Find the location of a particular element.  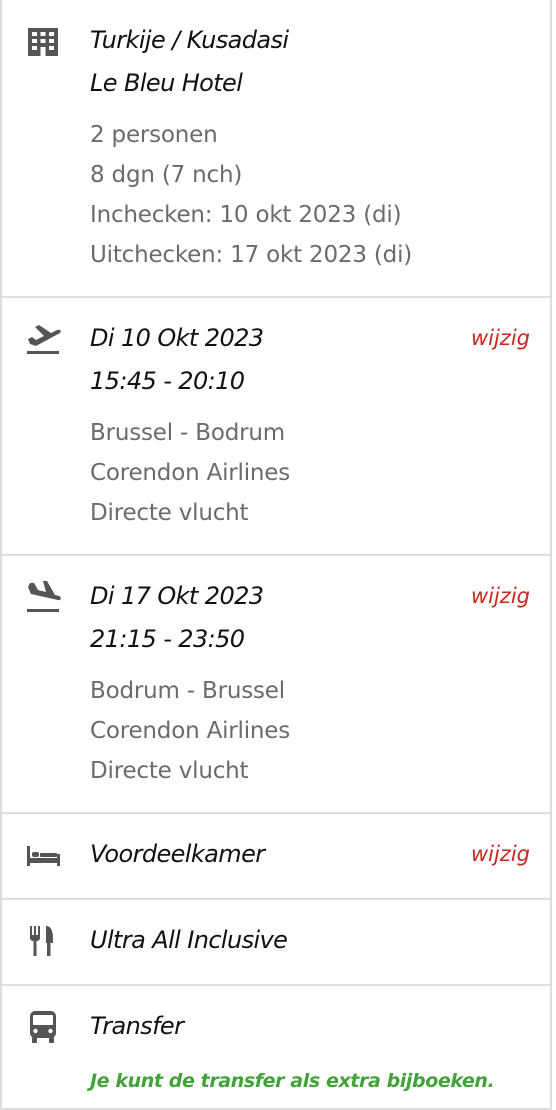

hotel-destination: Turkije / Kusadasi is located at coordinates (189, 40).